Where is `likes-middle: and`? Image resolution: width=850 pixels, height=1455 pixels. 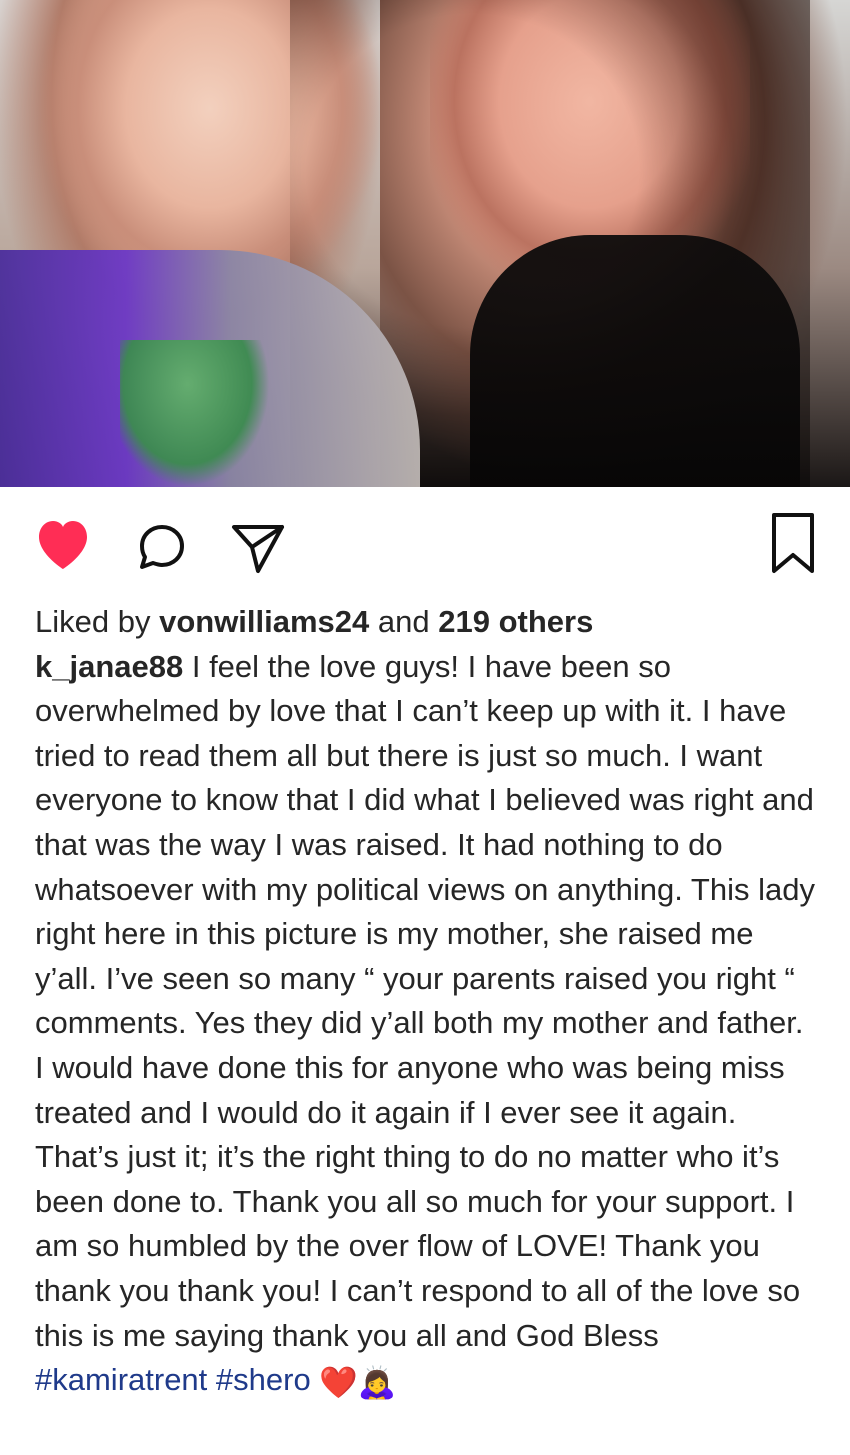
likes-middle: and is located at coordinates (404, 621).